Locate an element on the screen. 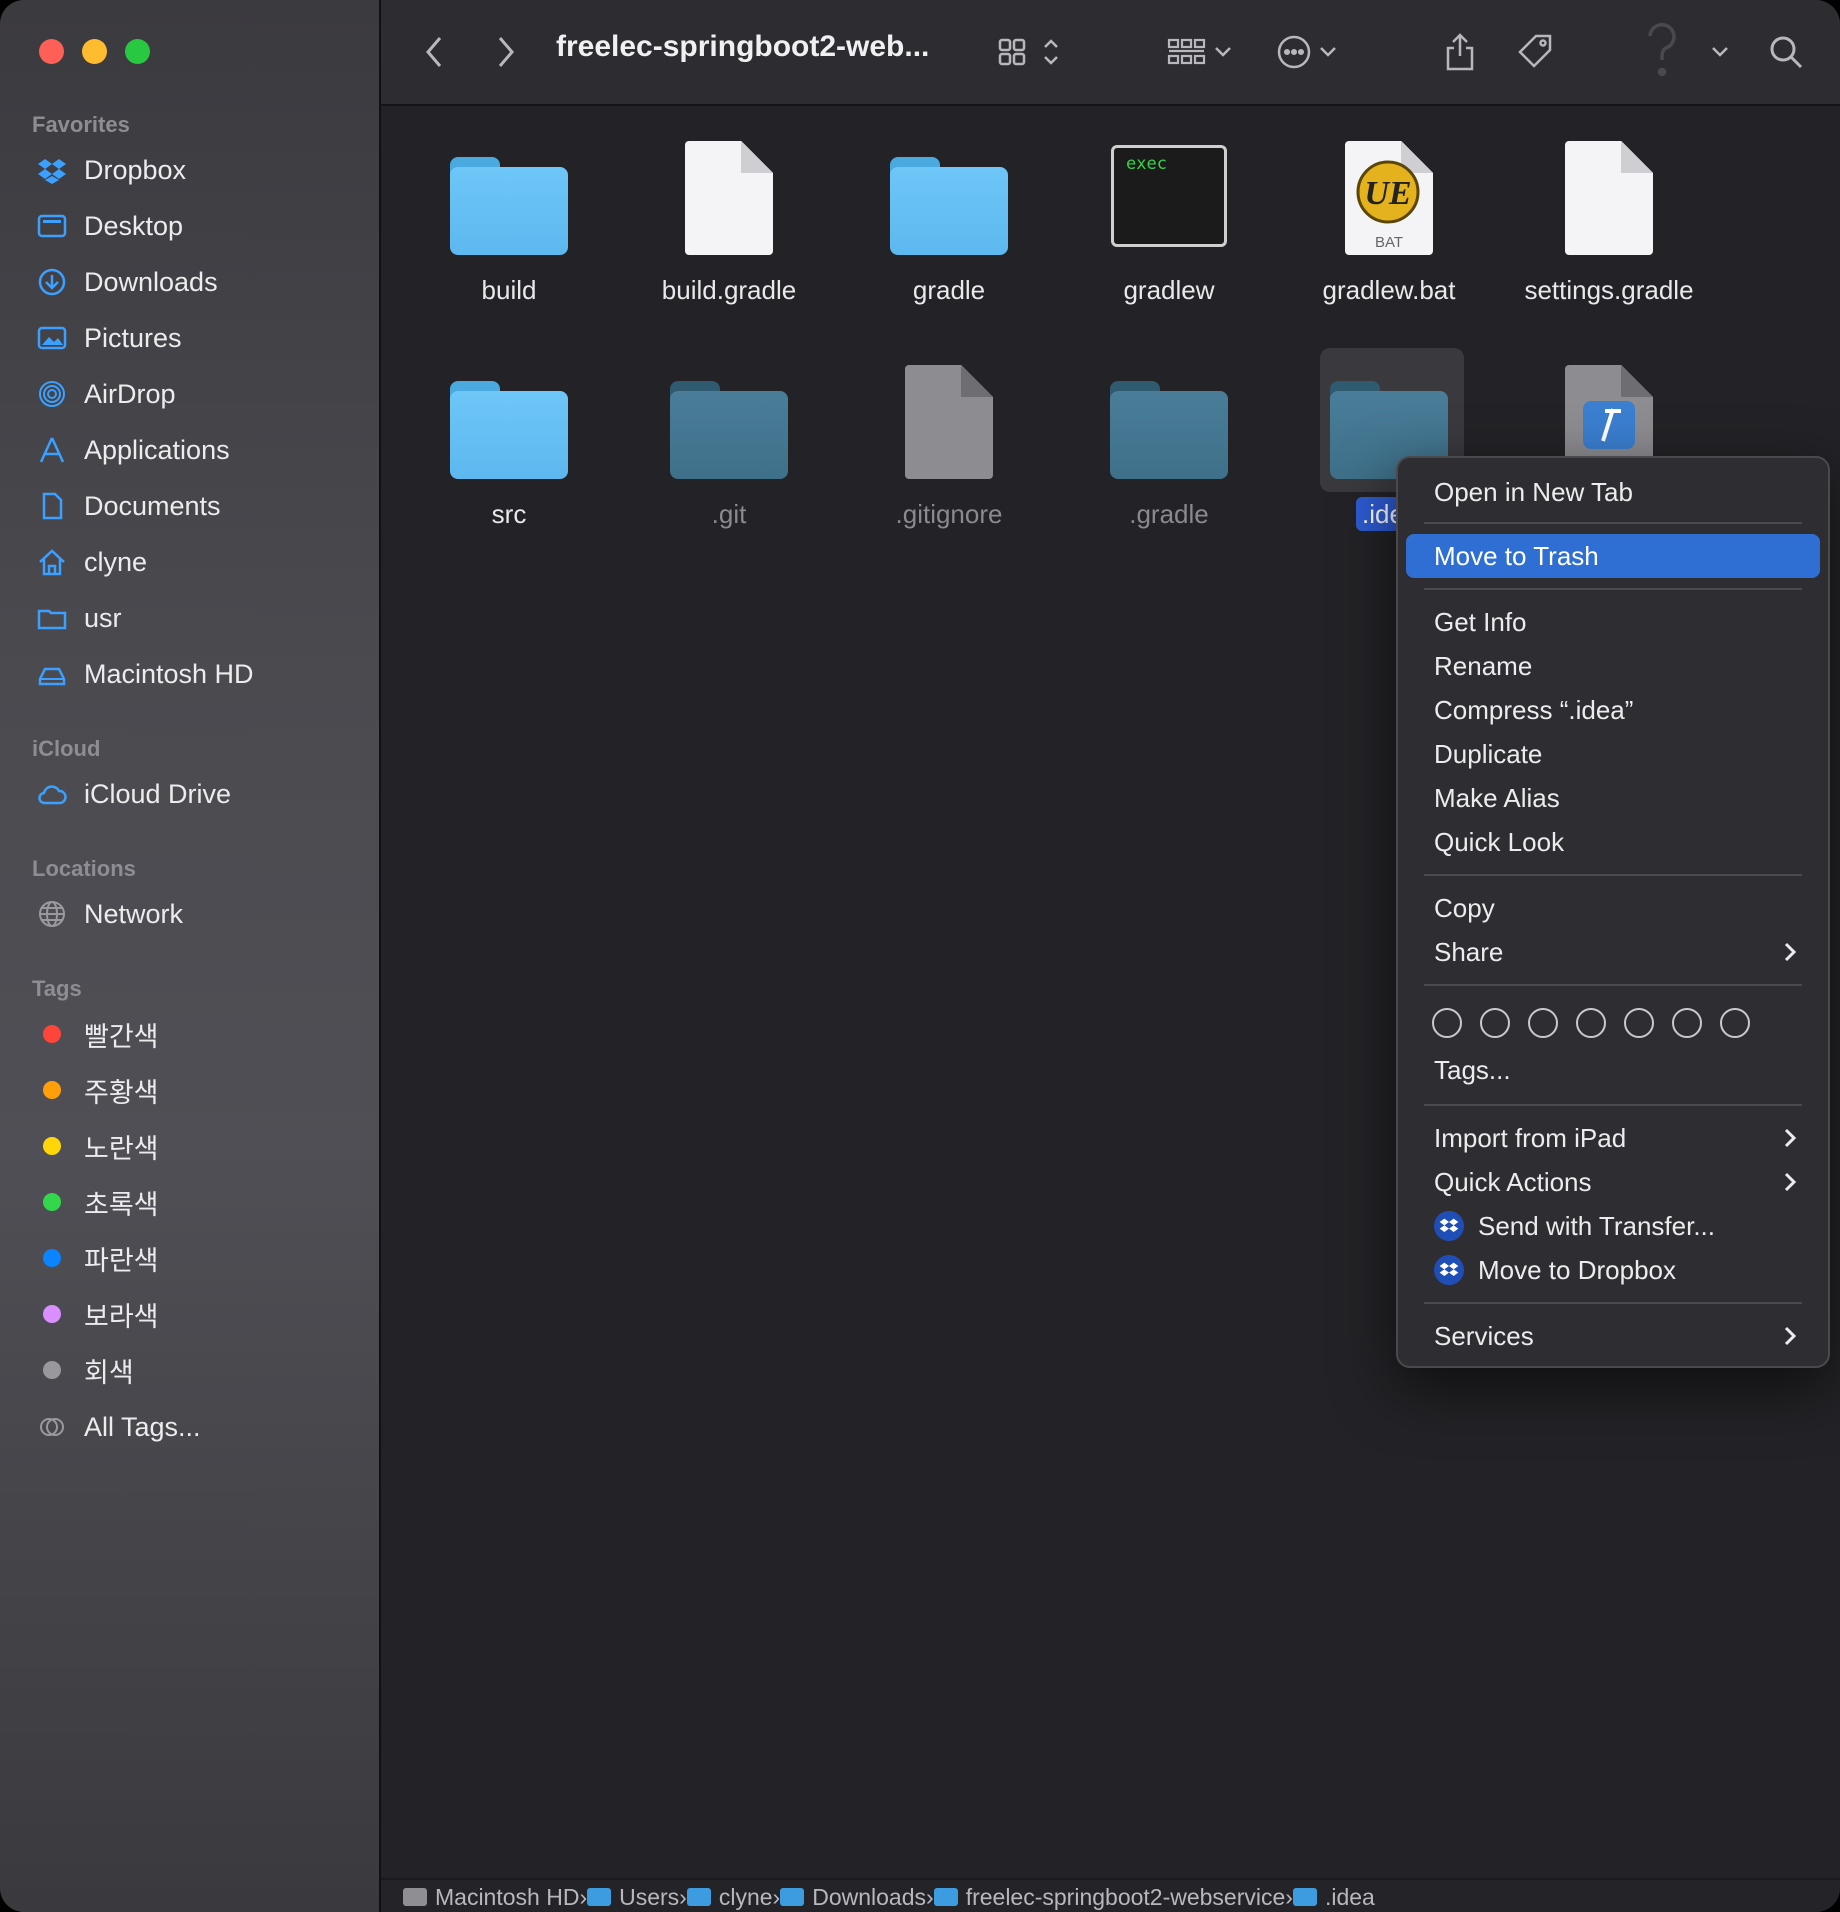  file-label: gradlew.bat is located at coordinates (1389, 290).